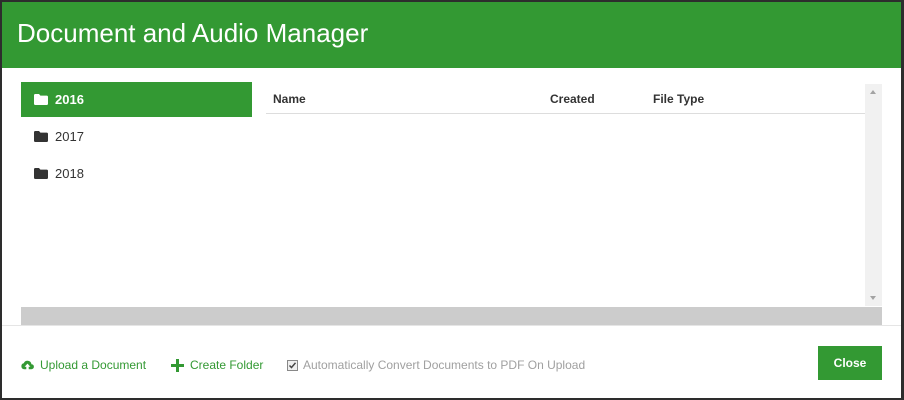  I want to click on folder-list: 2016 2017 2018, so click(136, 137).